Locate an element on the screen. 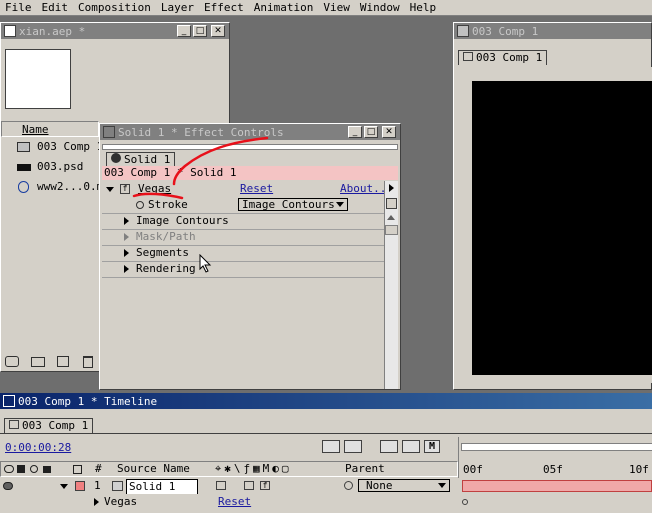 The width and height of the screenshot is (652, 513). solo-icon is located at coordinates (34, 469).